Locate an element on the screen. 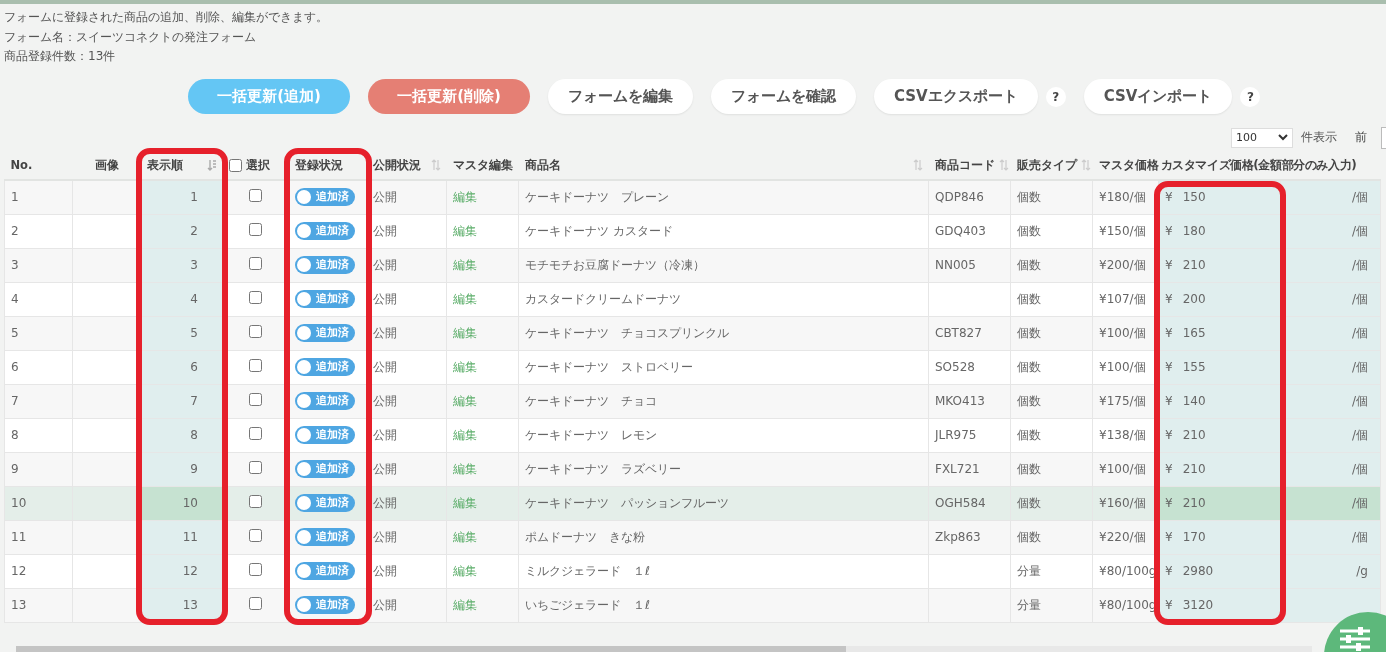 This screenshot has height=652, width=1386. order-cell: 4 is located at coordinates (181, 299).